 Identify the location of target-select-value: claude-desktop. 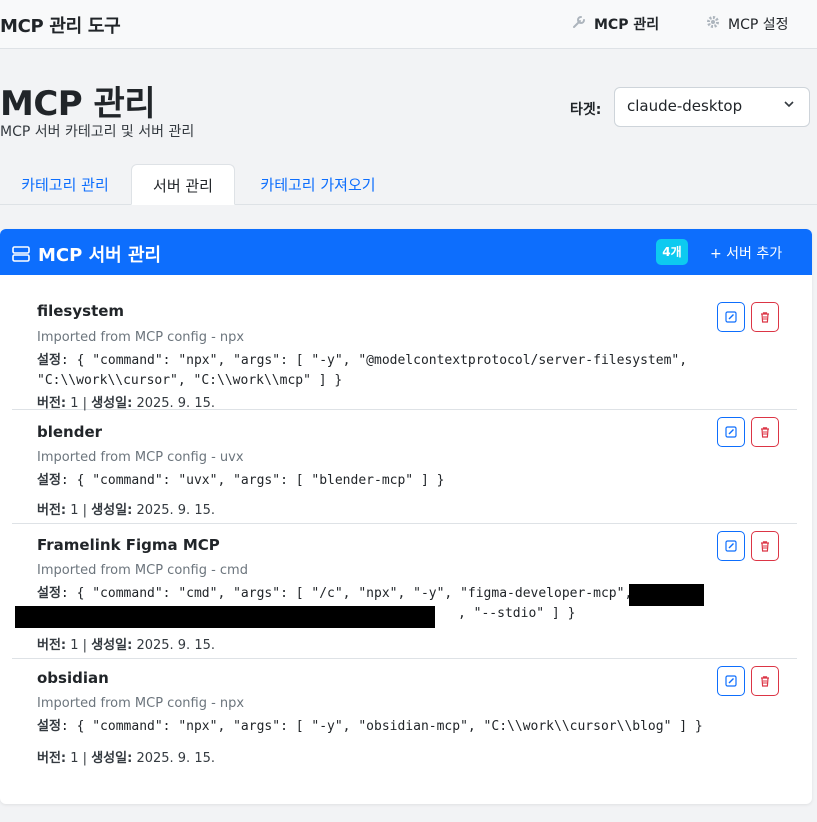
(685, 106).